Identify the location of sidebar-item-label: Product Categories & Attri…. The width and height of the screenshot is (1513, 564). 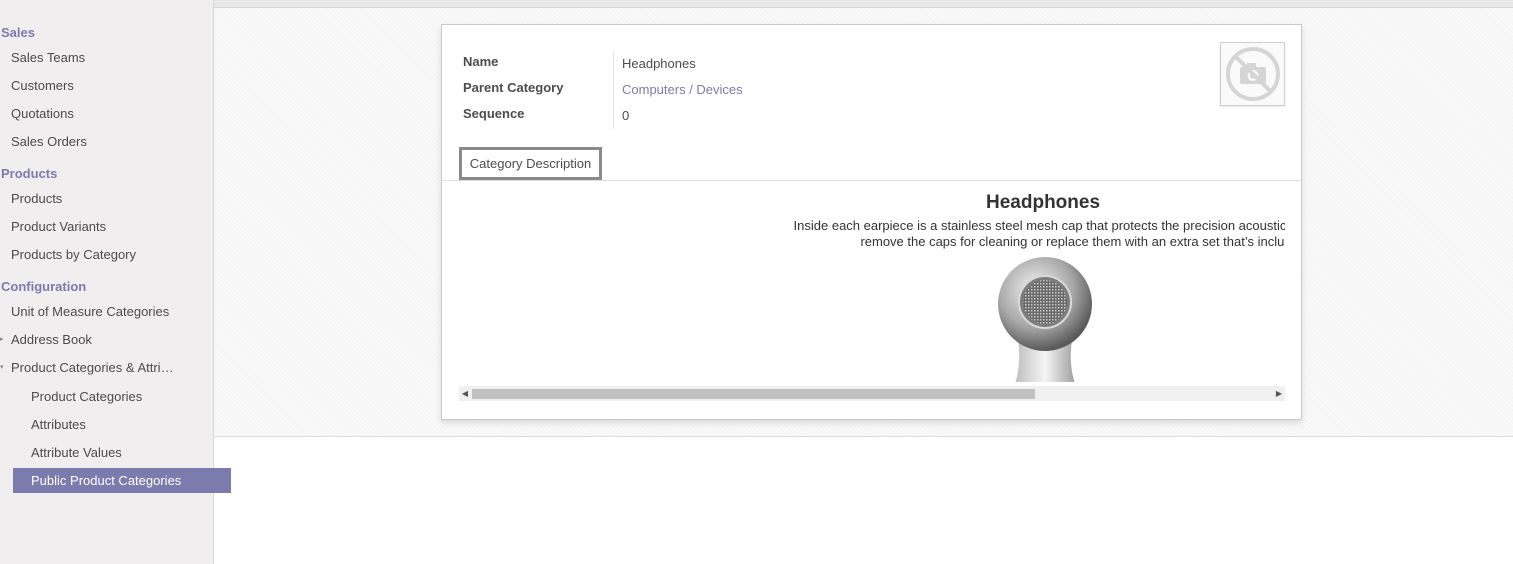
(92, 367).